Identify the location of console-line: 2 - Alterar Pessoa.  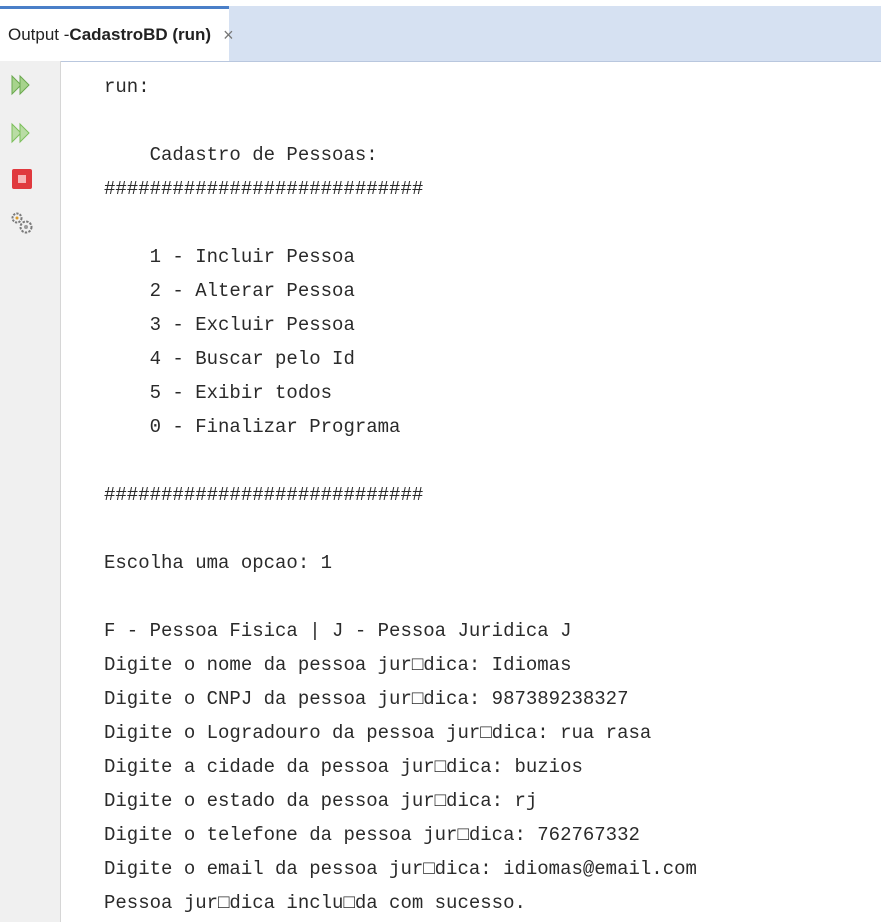
(229, 291).